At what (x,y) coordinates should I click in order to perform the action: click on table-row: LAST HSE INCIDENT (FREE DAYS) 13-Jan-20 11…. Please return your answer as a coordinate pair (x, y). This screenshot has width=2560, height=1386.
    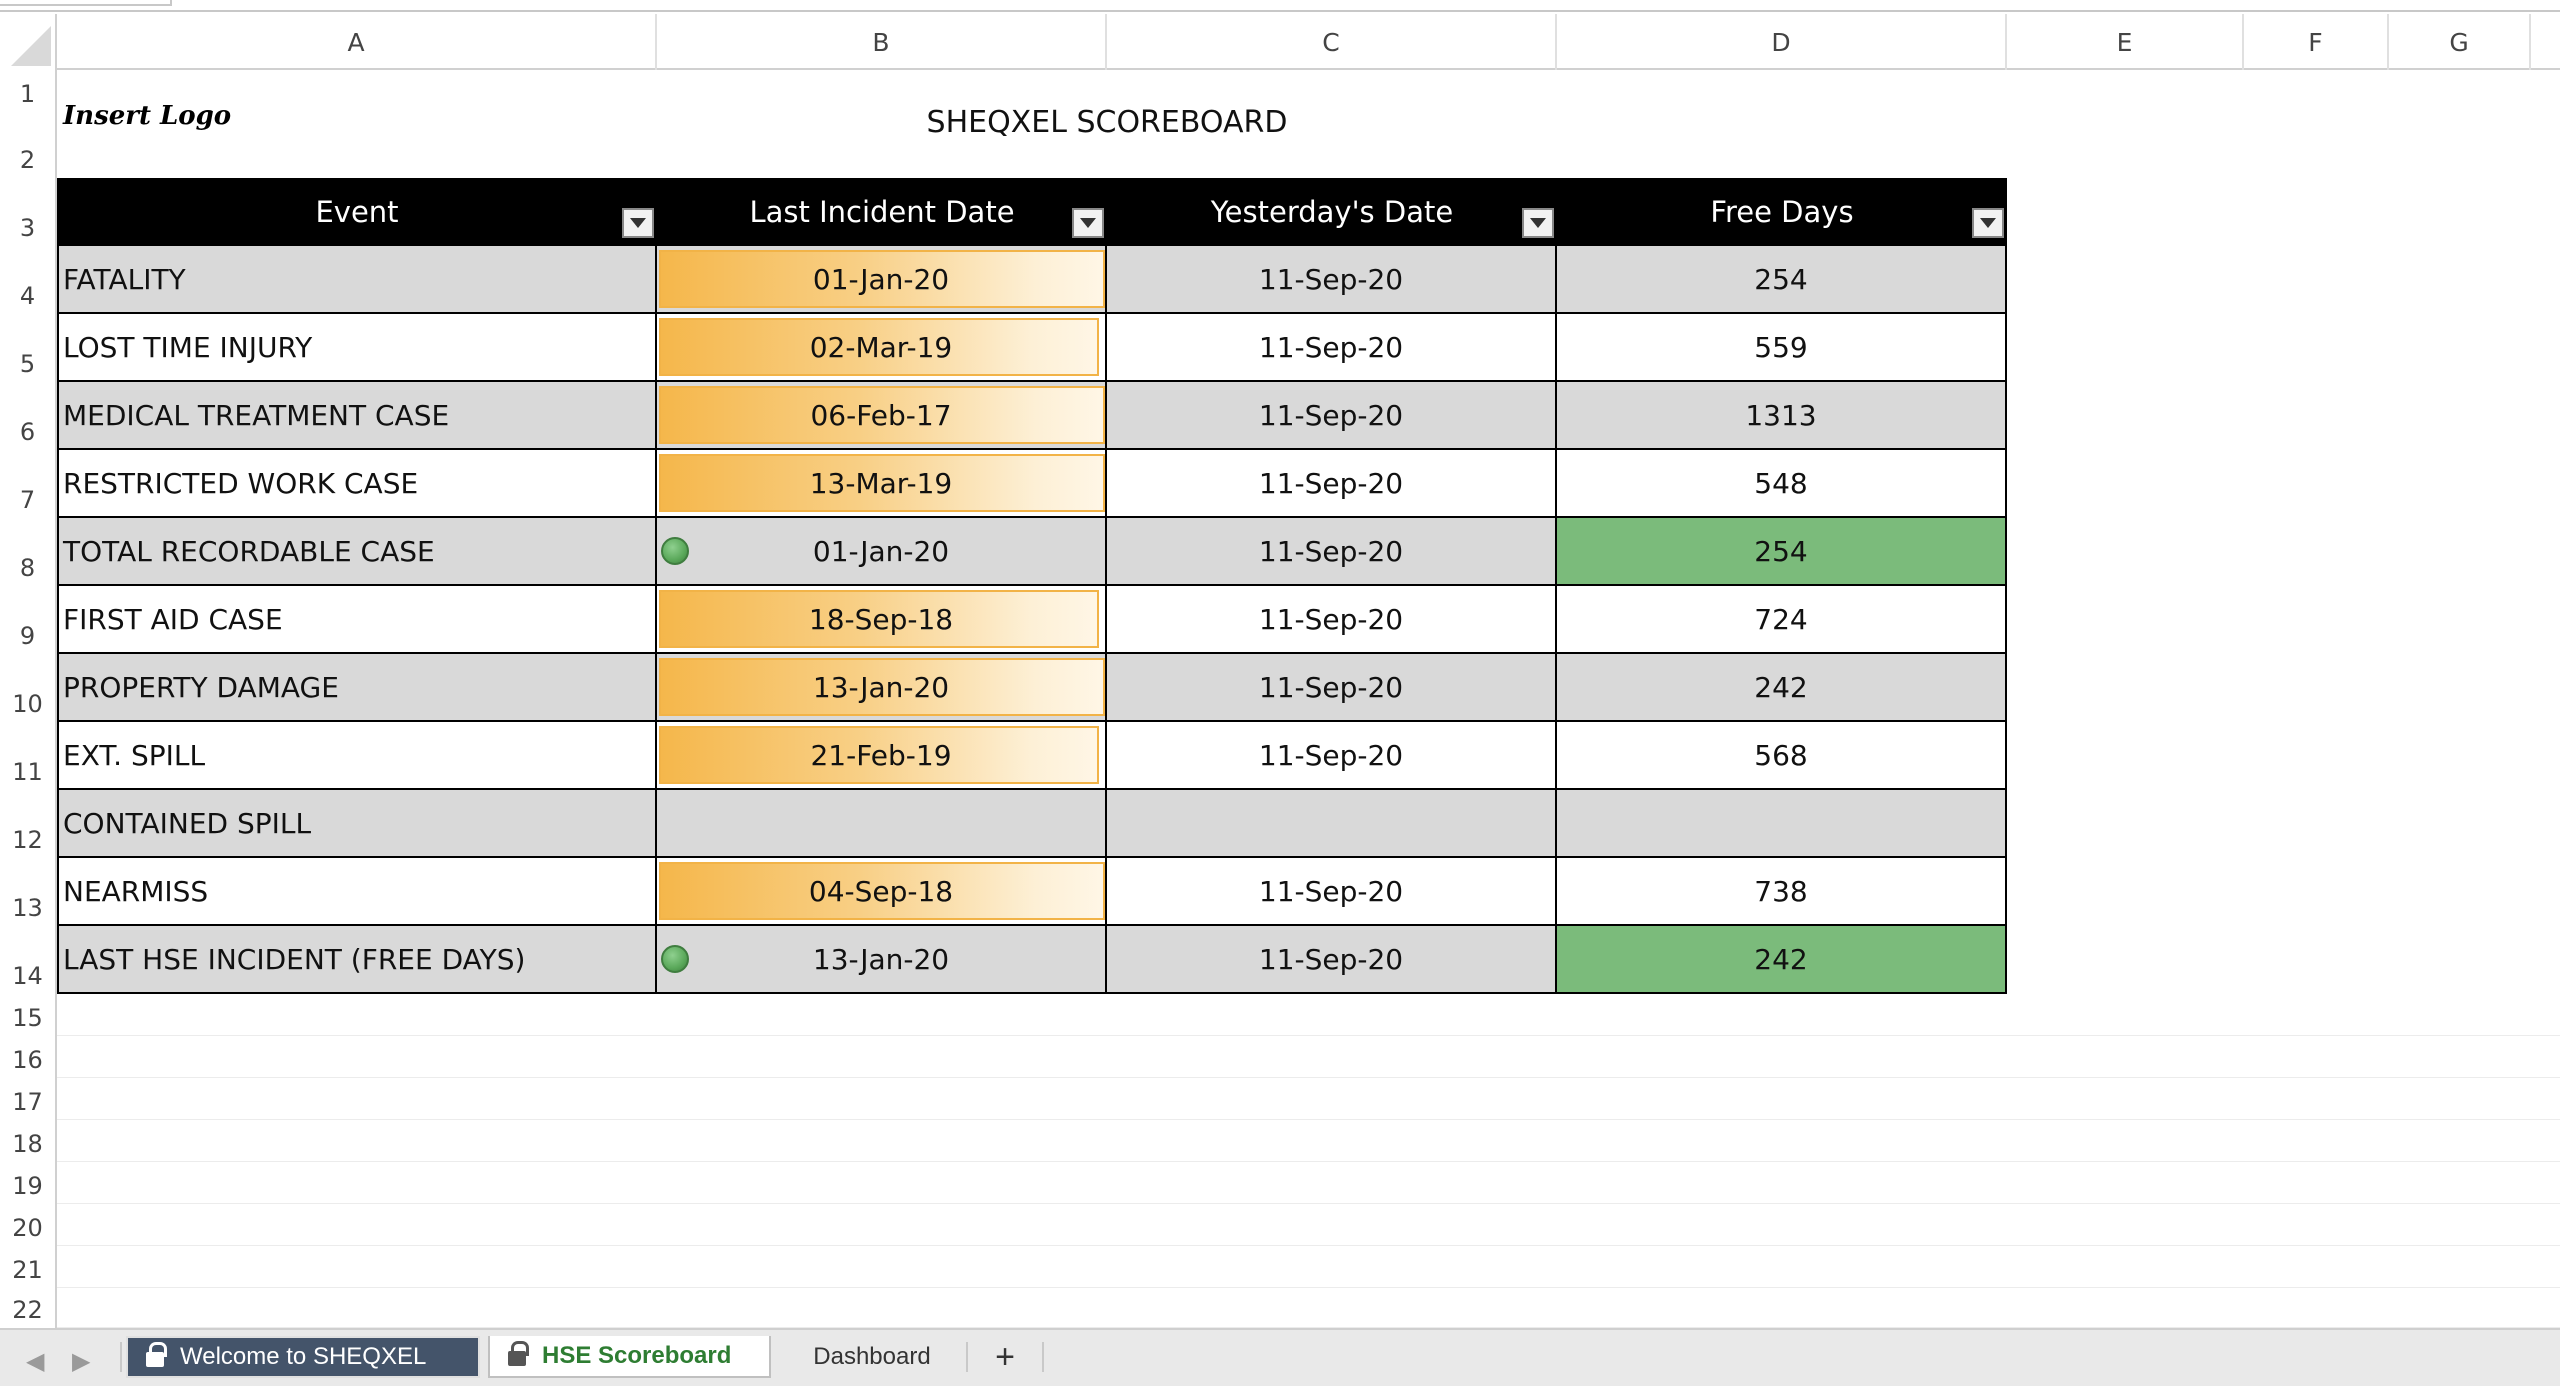
    Looking at the image, I should click on (1032, 960).